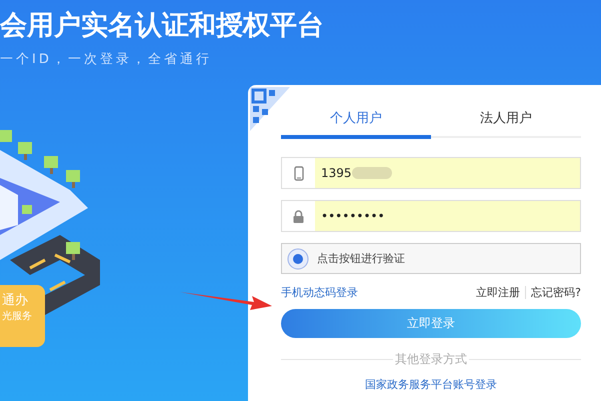 The width and height of the screenshot is (601, 401). Describe the element at coordinates (17, 316) in the screenshot. I see `sign-subtext: 光服务` at that location.